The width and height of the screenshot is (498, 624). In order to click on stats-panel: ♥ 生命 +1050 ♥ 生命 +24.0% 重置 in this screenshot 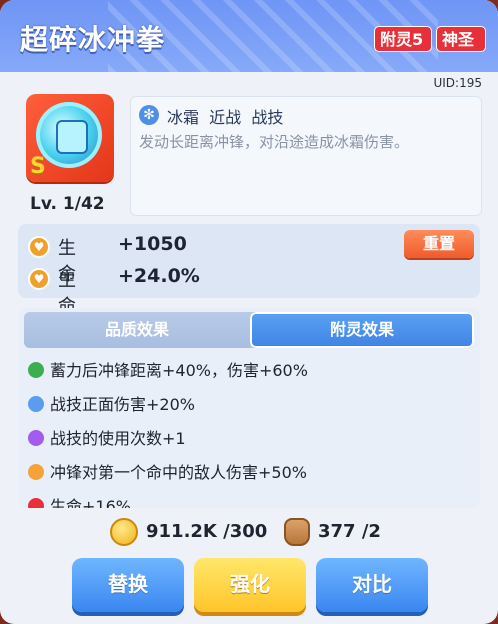, I will do `click(249, 270)`.